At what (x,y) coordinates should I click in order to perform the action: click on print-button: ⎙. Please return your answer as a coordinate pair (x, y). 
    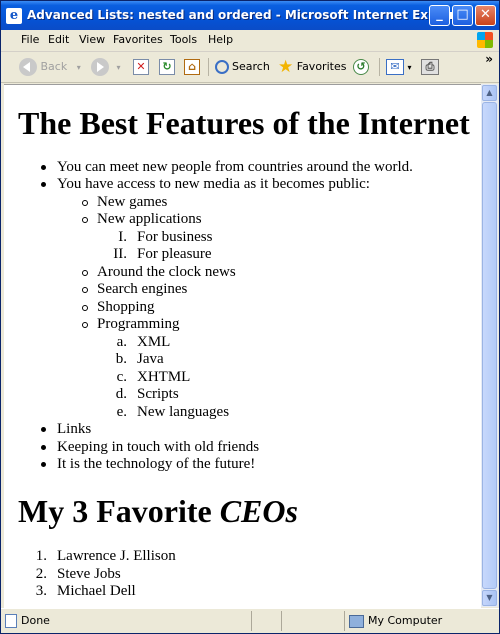
    Looking at the image, I should click on (430, 67).